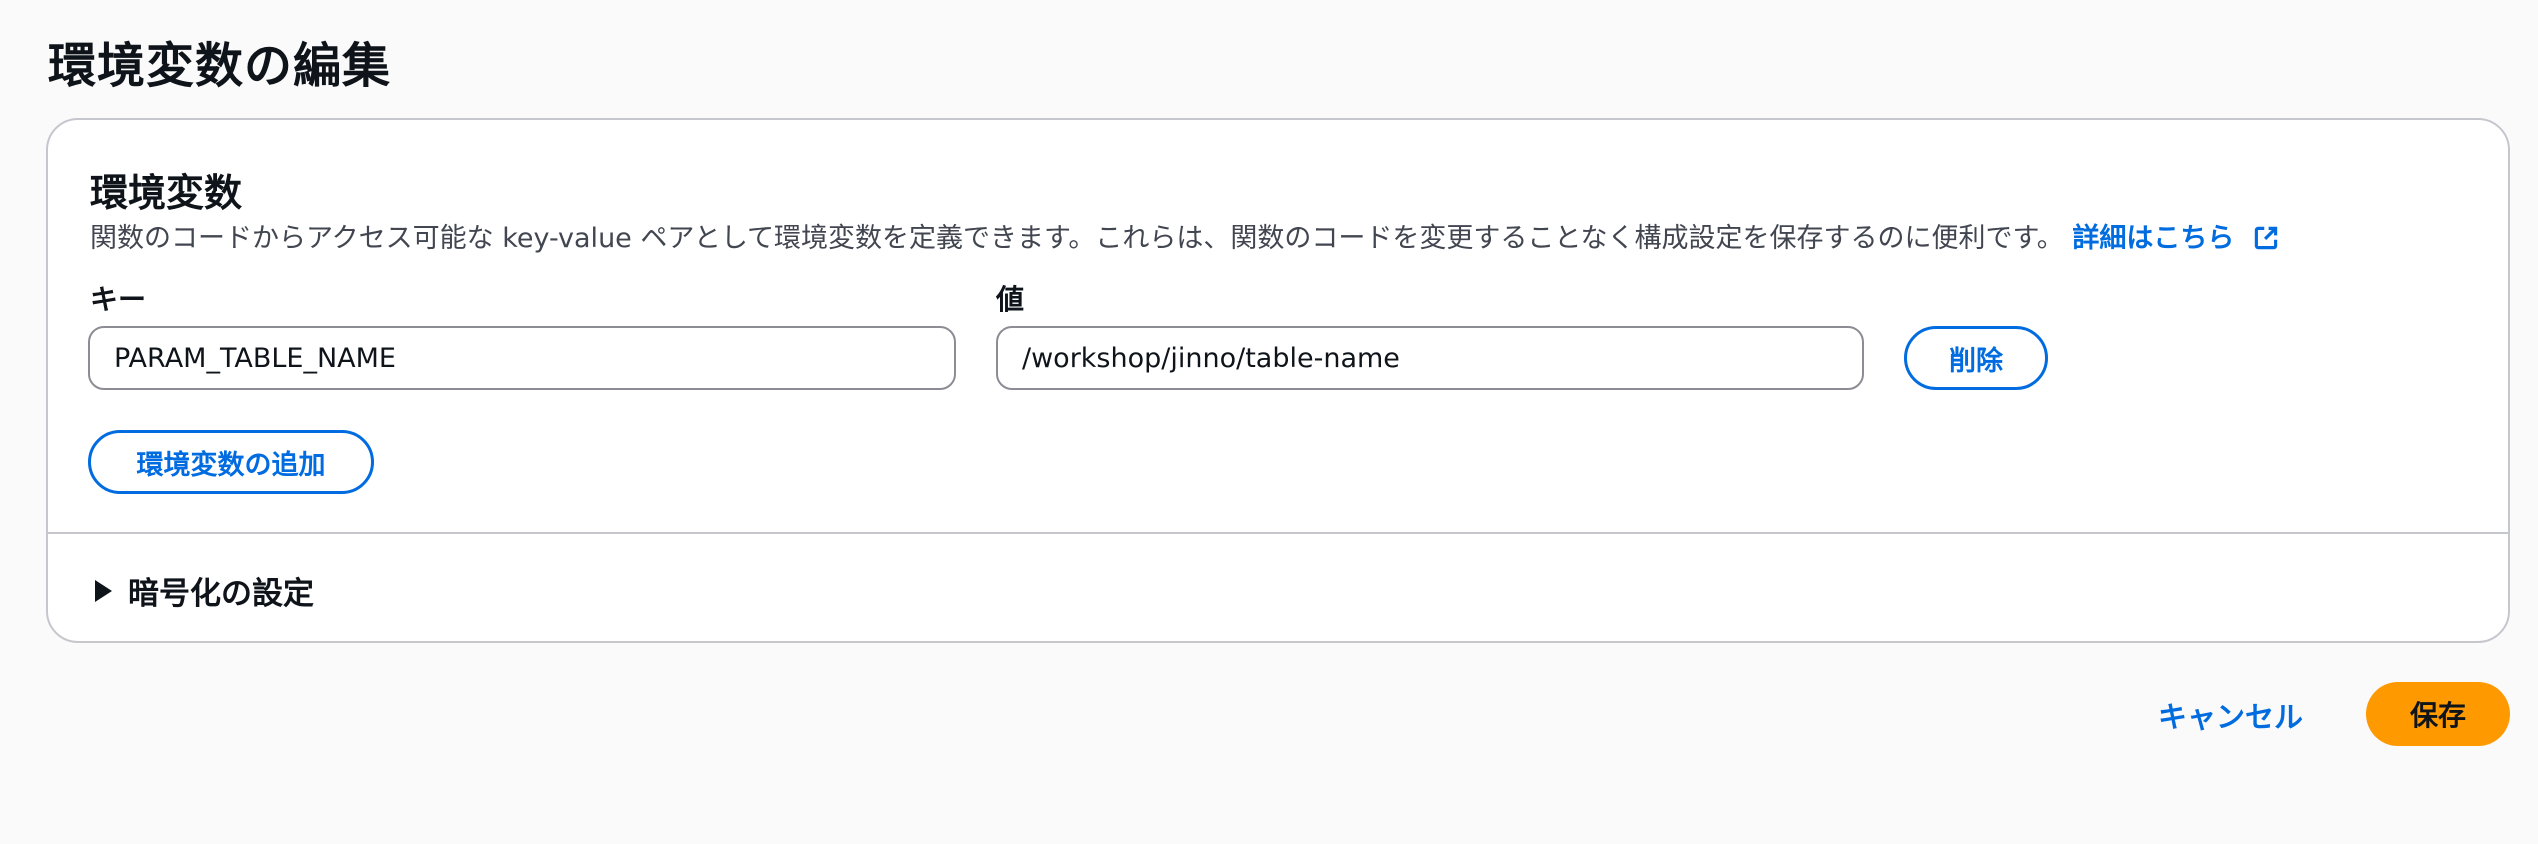  What do you see at coordinates (2230, 715) in the screenshot?
I see `cancel-button: キャンセル` at bounding box center [2230, 715].